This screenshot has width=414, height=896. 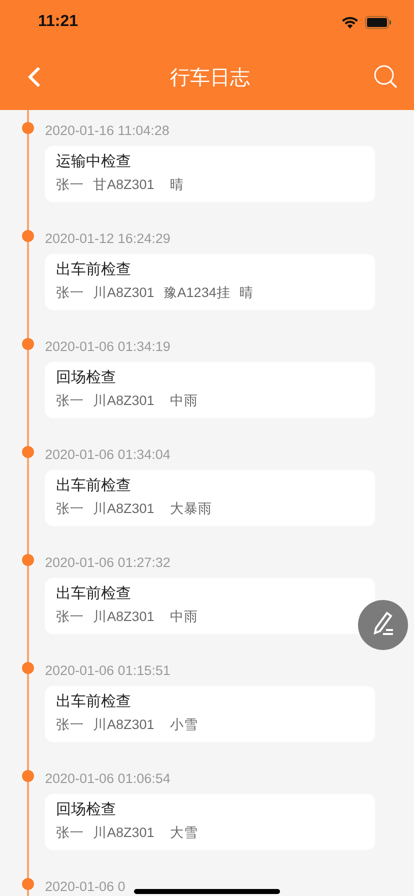 What do you see at coordinates (210, 282) in the screenshot?
I see `log-card: 出车前检查 张一 川A8Z301 豫A1234挂 晴` at bounding box center [210, 282].